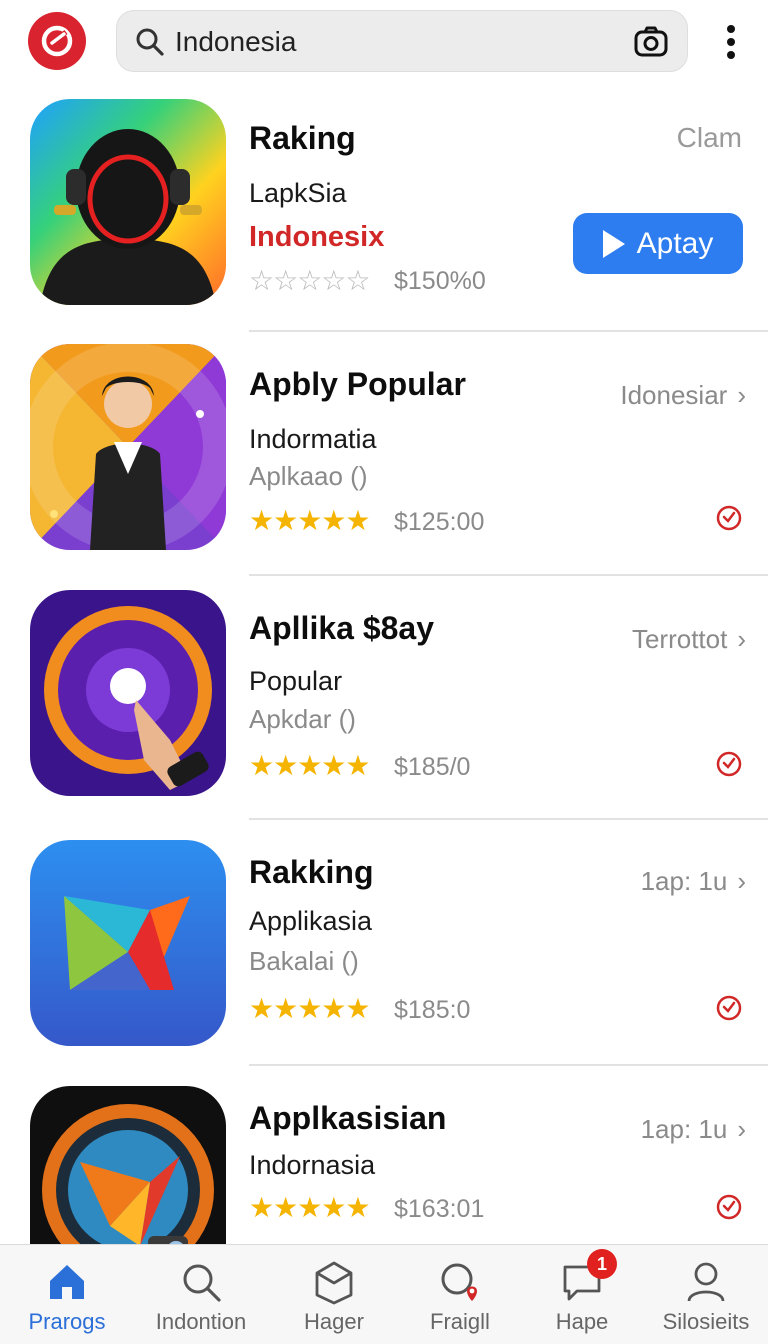 The width and height of the screenshot is (768, 1344). Describe the element at coordinates (357, 384) in the screenshot. I see `app-title: Apbly Popular` at that location.